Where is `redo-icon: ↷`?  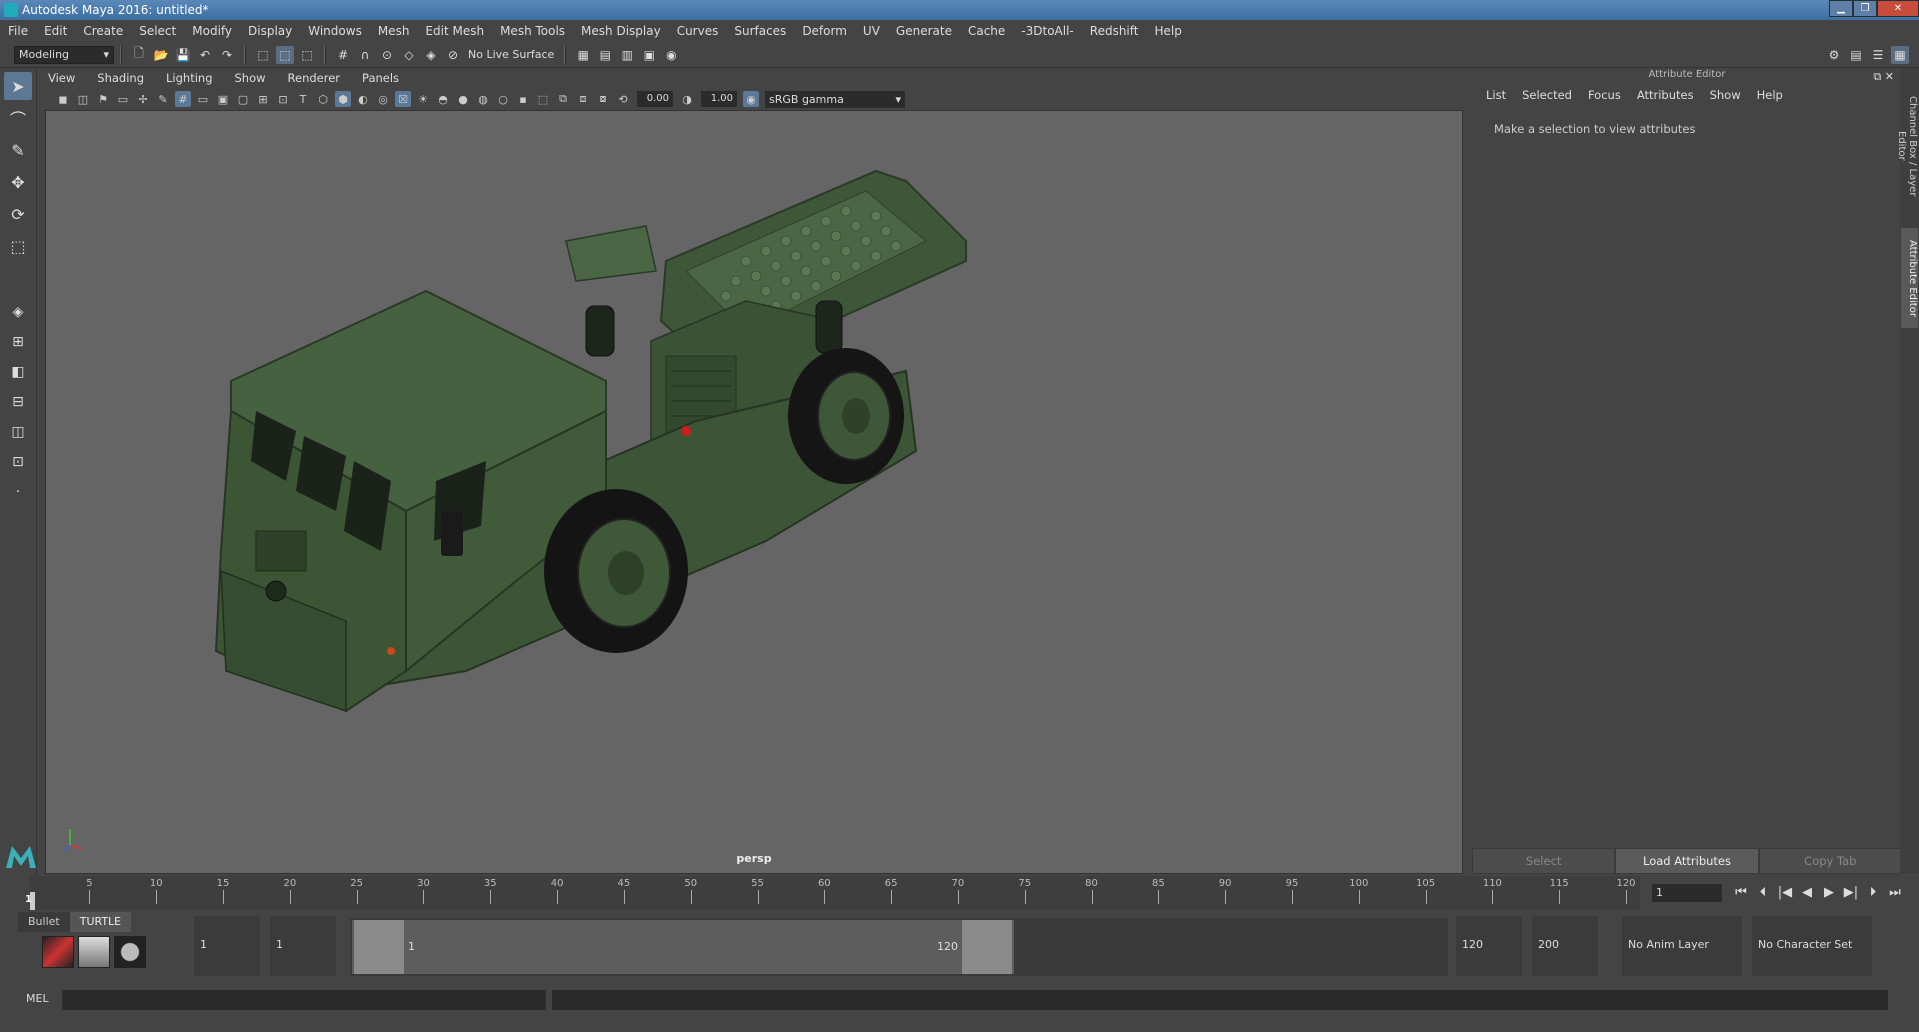
redo-icon: ↷ is located at coordinates (227, 55).